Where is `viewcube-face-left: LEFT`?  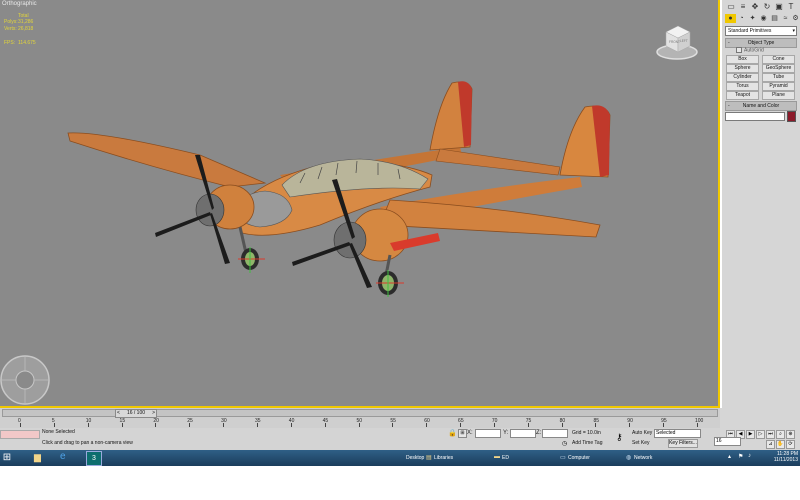
viewcube-face-left: LEFT is located at coordinates (684, 41).